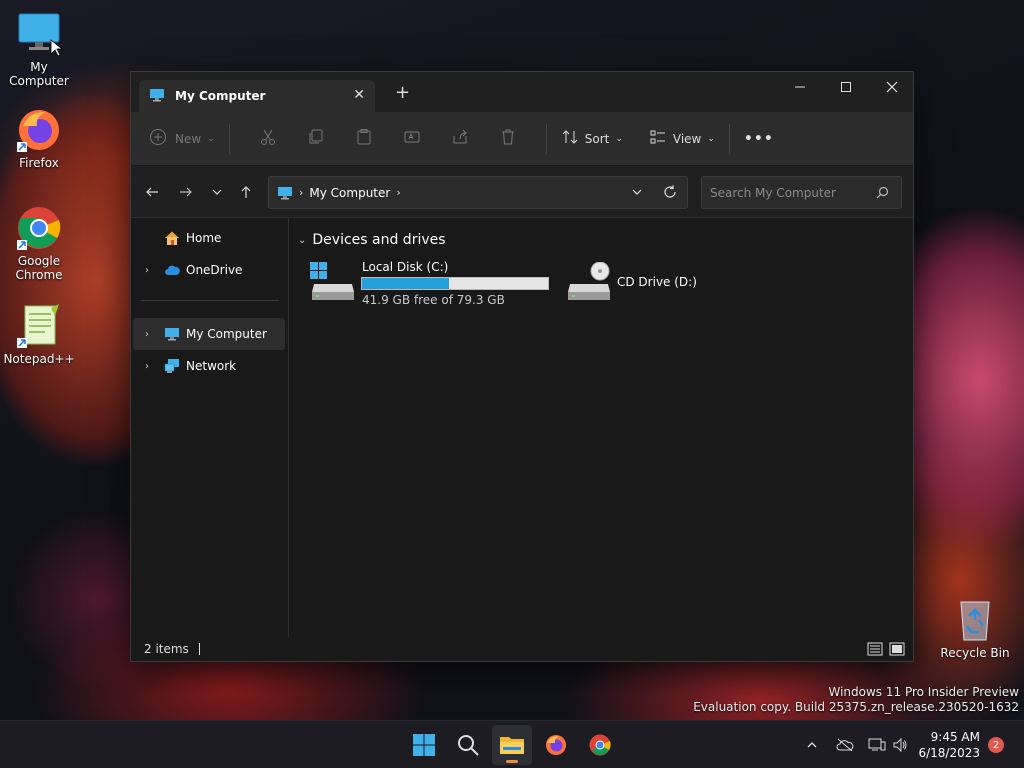 The image size is (1024, 768). What do you see at coordinates (359, 95) in the screenshot?
I see `close-tab-icon: ✕` at bounding box center [359, 95].